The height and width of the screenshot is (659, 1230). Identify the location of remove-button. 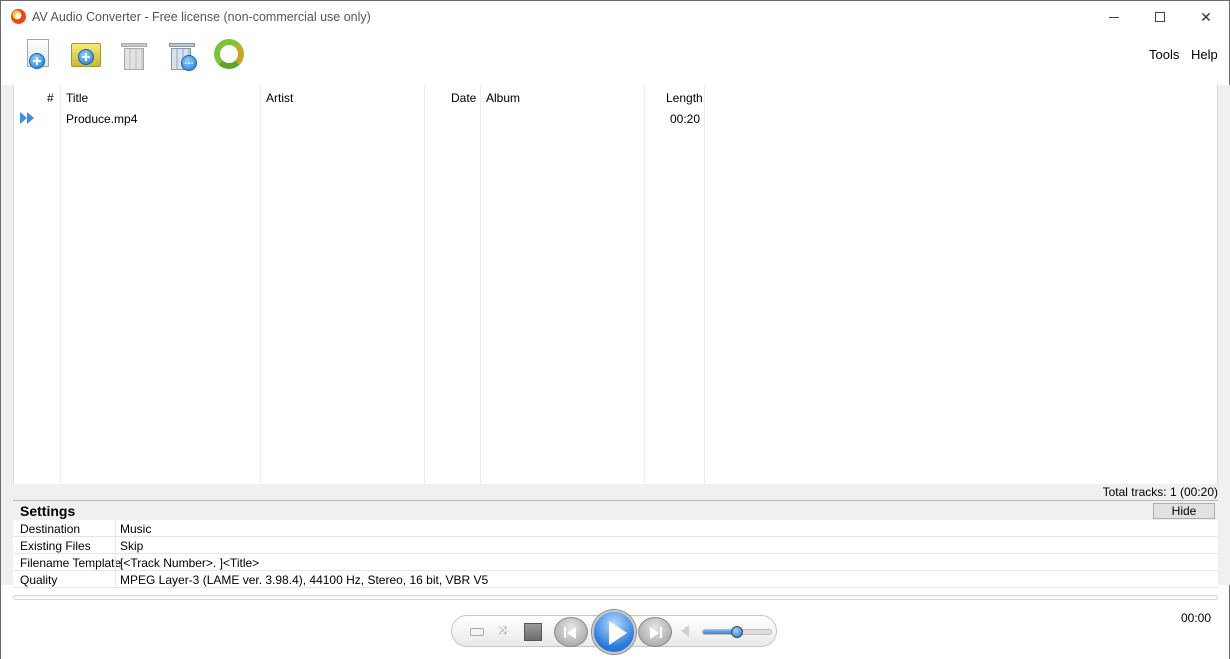
(135, 55).